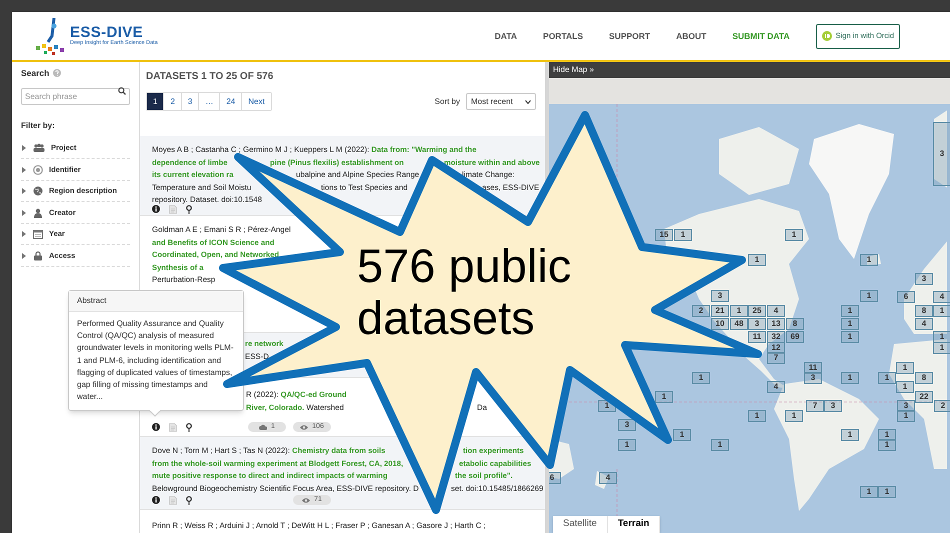 Image resolution: width=950 pixels, height=533 pixels. What do you see at coordinates (691, 36) in the screenshot?
I see `nav-link: ABOUT` at bounding box center [691, 36].